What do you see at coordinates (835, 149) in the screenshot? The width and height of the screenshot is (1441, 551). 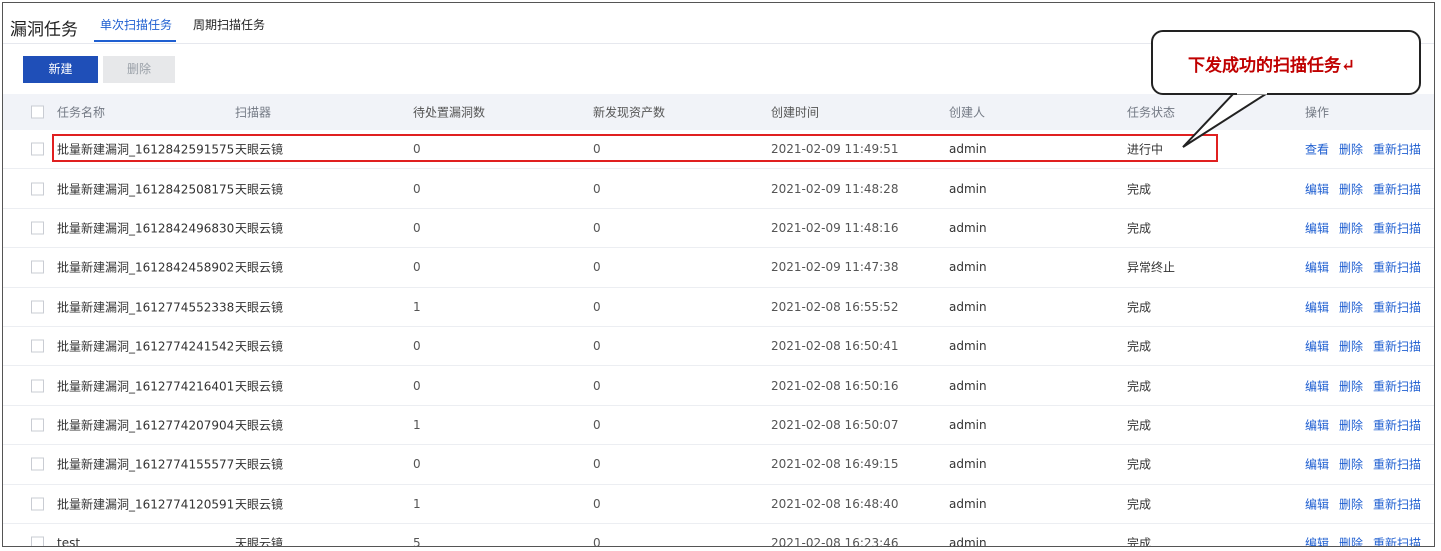 I see `created-time: 2021-02-09 11:49:51` at bounding box center [835, 149].